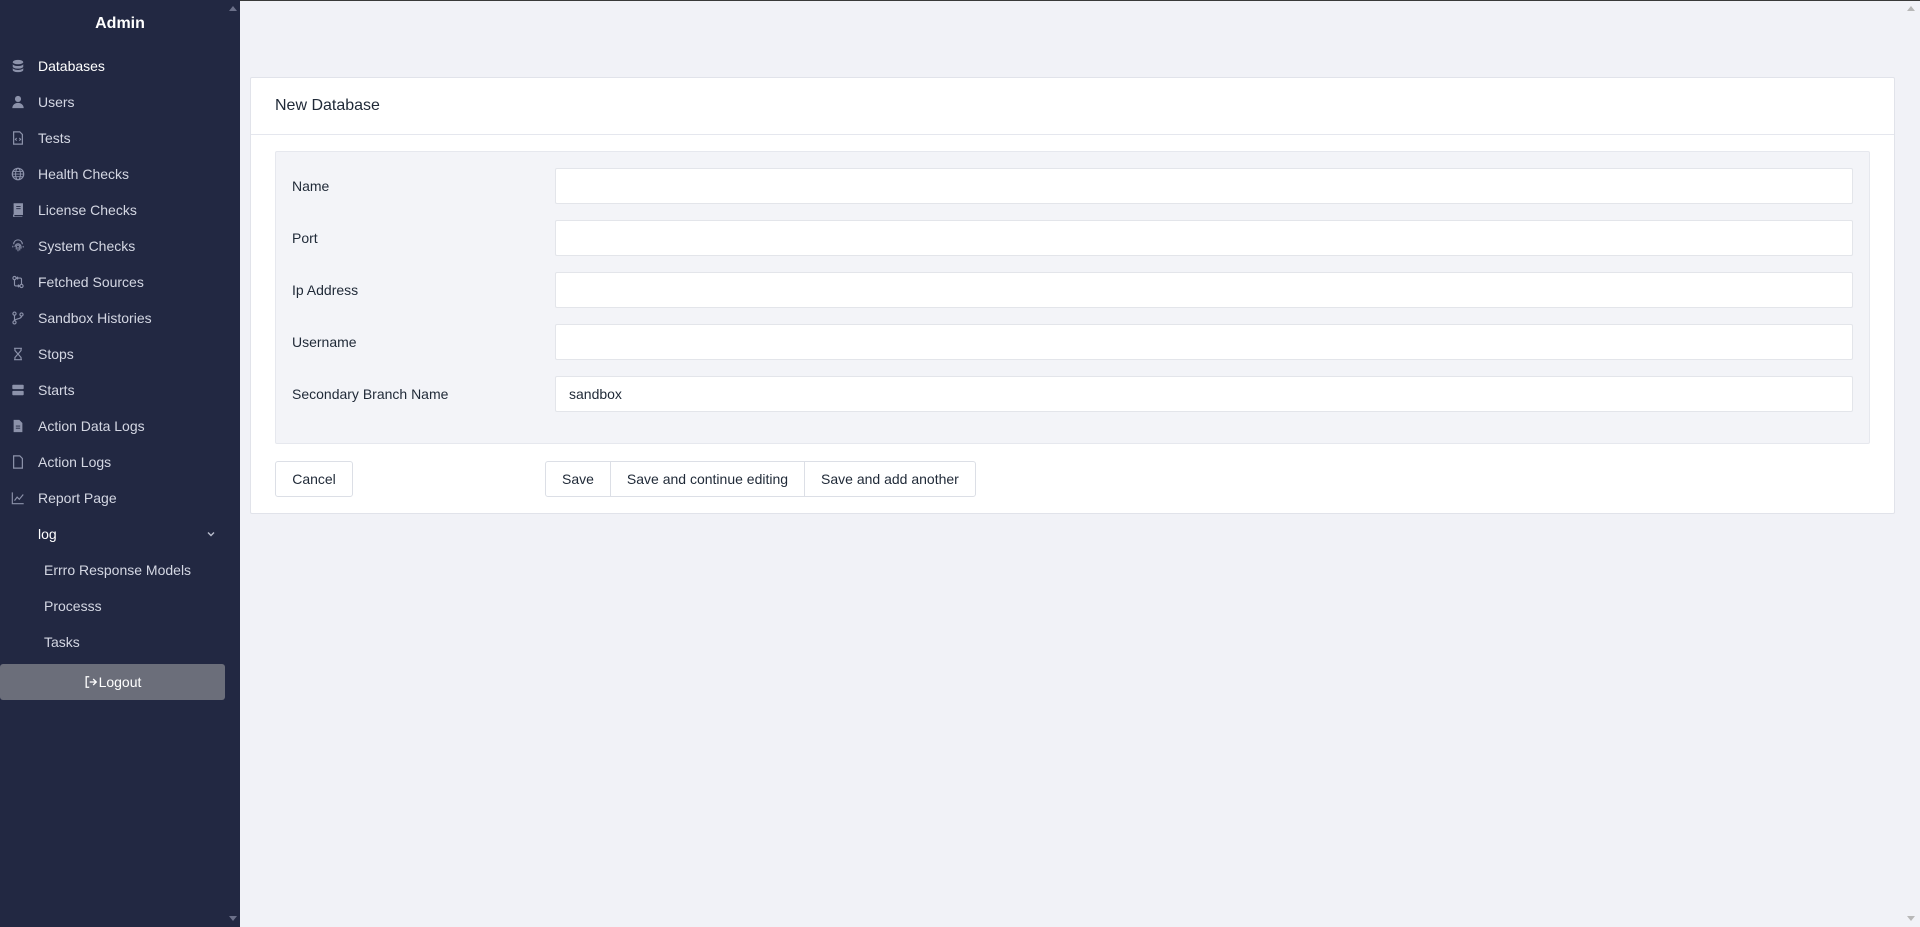 The width and height of the screenshot is (1920, 927). I want to click on sidebar-scroll-down-arrow, so click(233, 918).